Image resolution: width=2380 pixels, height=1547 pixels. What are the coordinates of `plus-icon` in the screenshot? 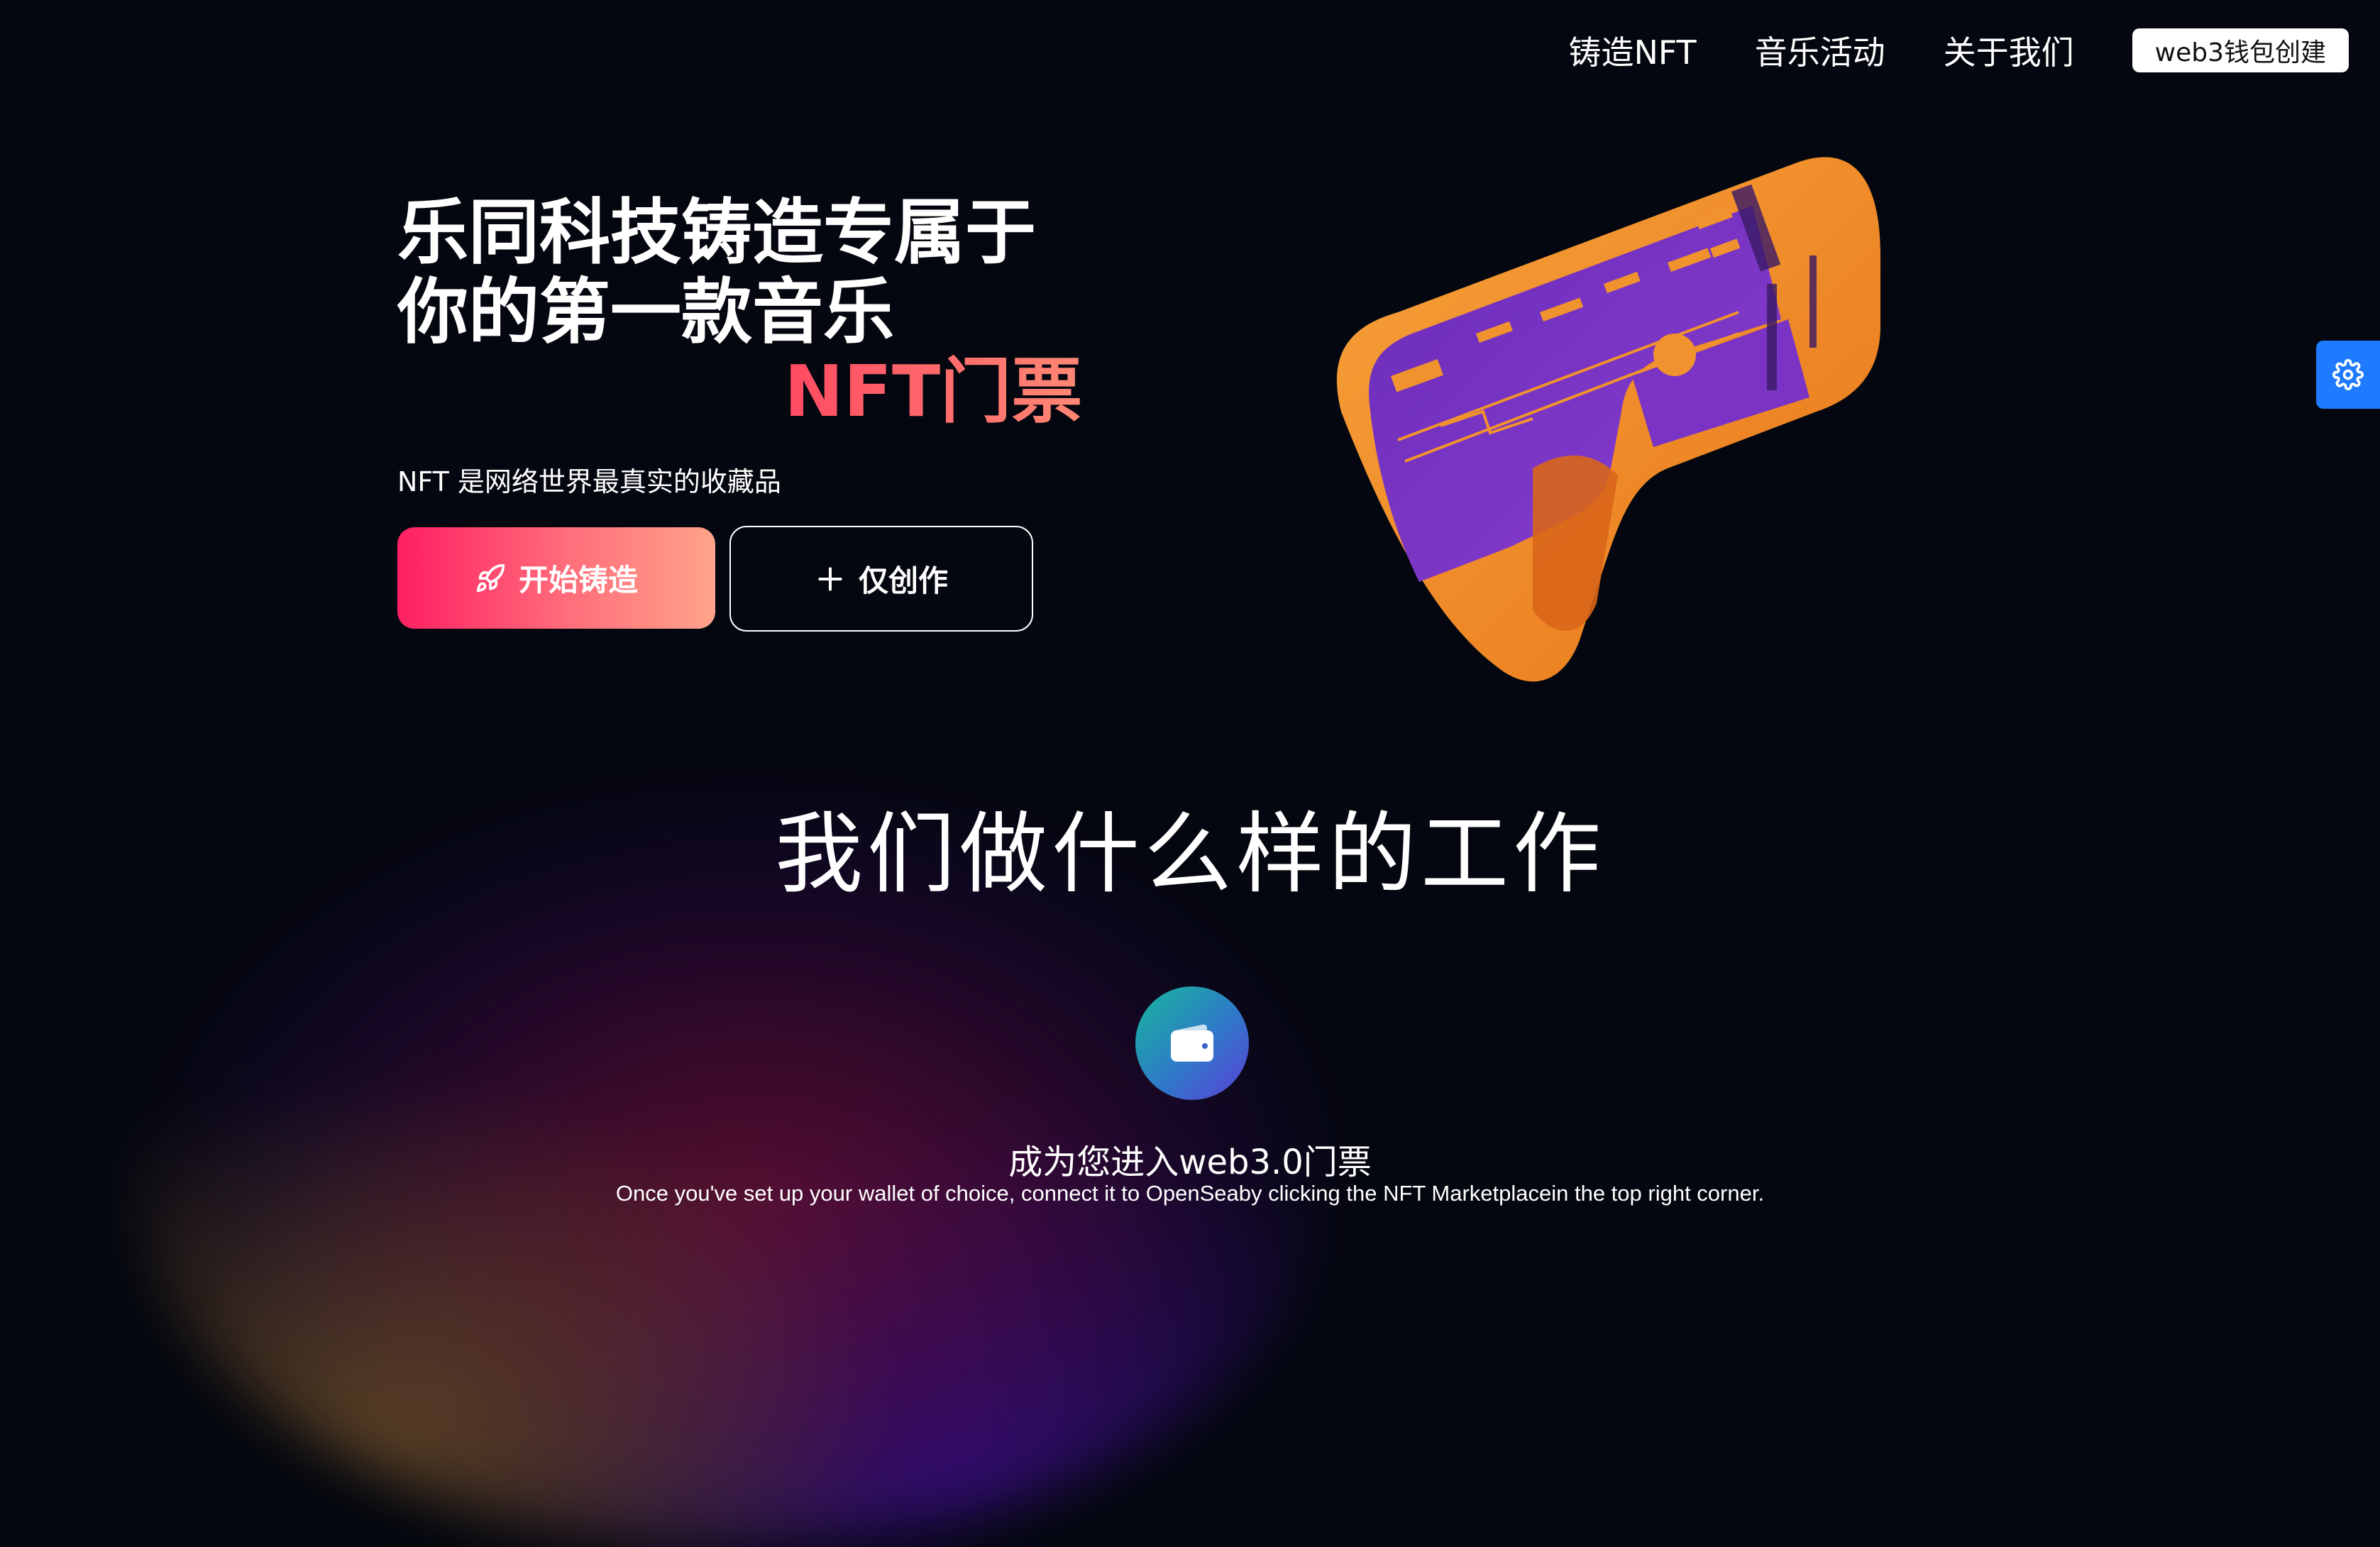 It's located at (830, 578).